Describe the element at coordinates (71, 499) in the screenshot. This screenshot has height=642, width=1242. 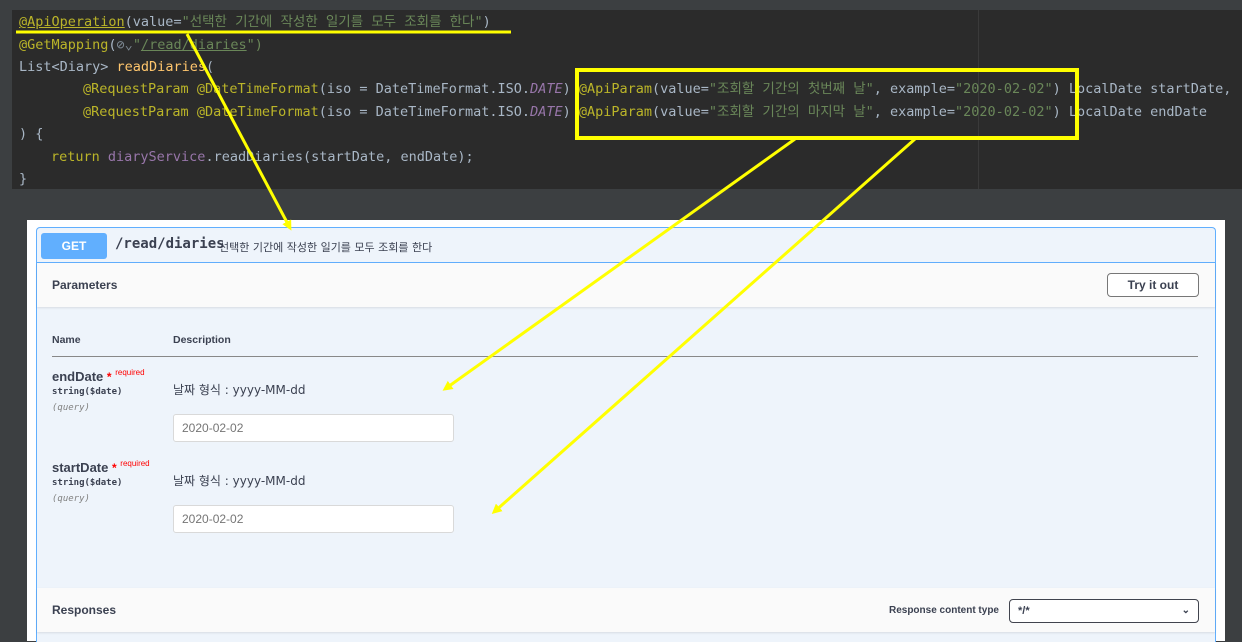
I see `param-in-startdate: (query)` at that location.